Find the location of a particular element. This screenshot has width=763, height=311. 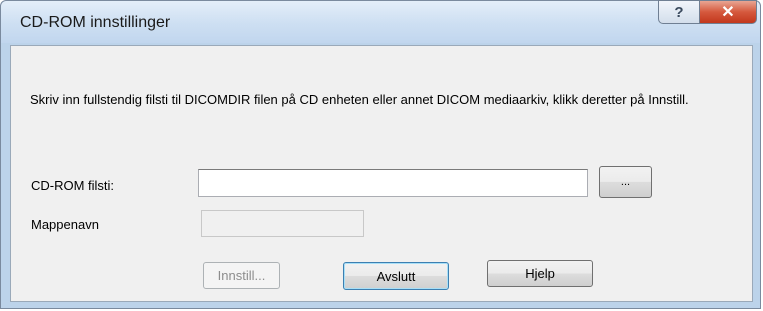

close-icon: ✕ is located at coordinates (728, 12).